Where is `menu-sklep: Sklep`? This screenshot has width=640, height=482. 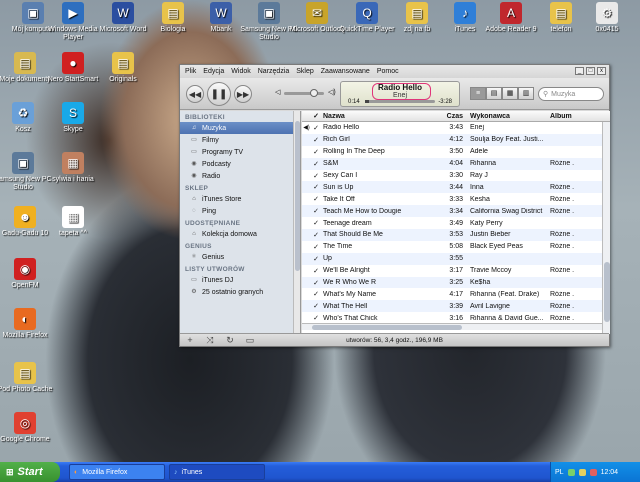 menu-sklep: Sklep is located at coordinates (305, 71).